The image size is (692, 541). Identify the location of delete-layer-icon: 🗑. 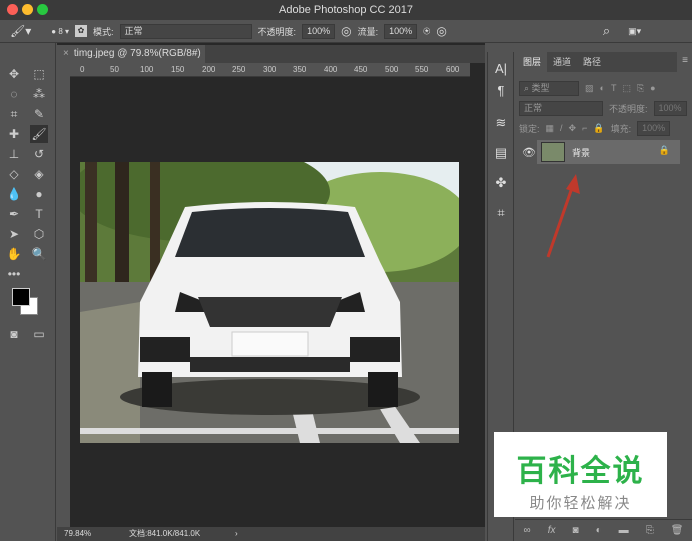
(677, 530).